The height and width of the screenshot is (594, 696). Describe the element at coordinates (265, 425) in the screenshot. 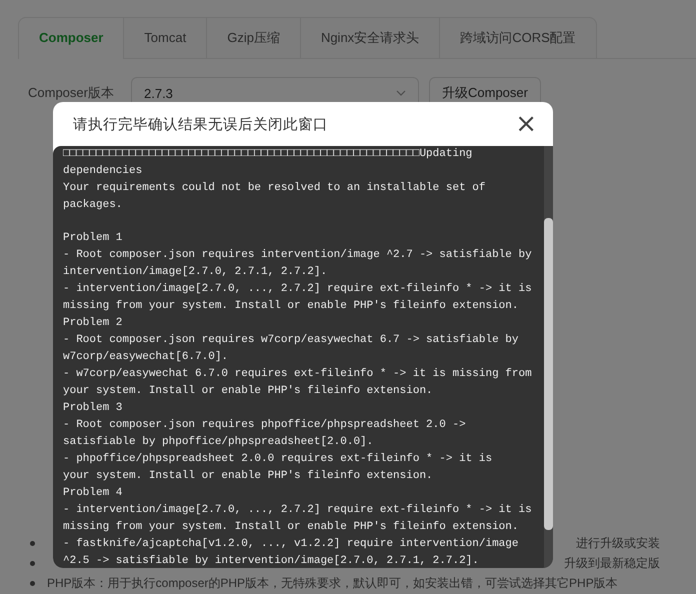

I see `output-line: - Root composer.json requires phpoffice/phpspreadsheet 2.0 ->` at that location.